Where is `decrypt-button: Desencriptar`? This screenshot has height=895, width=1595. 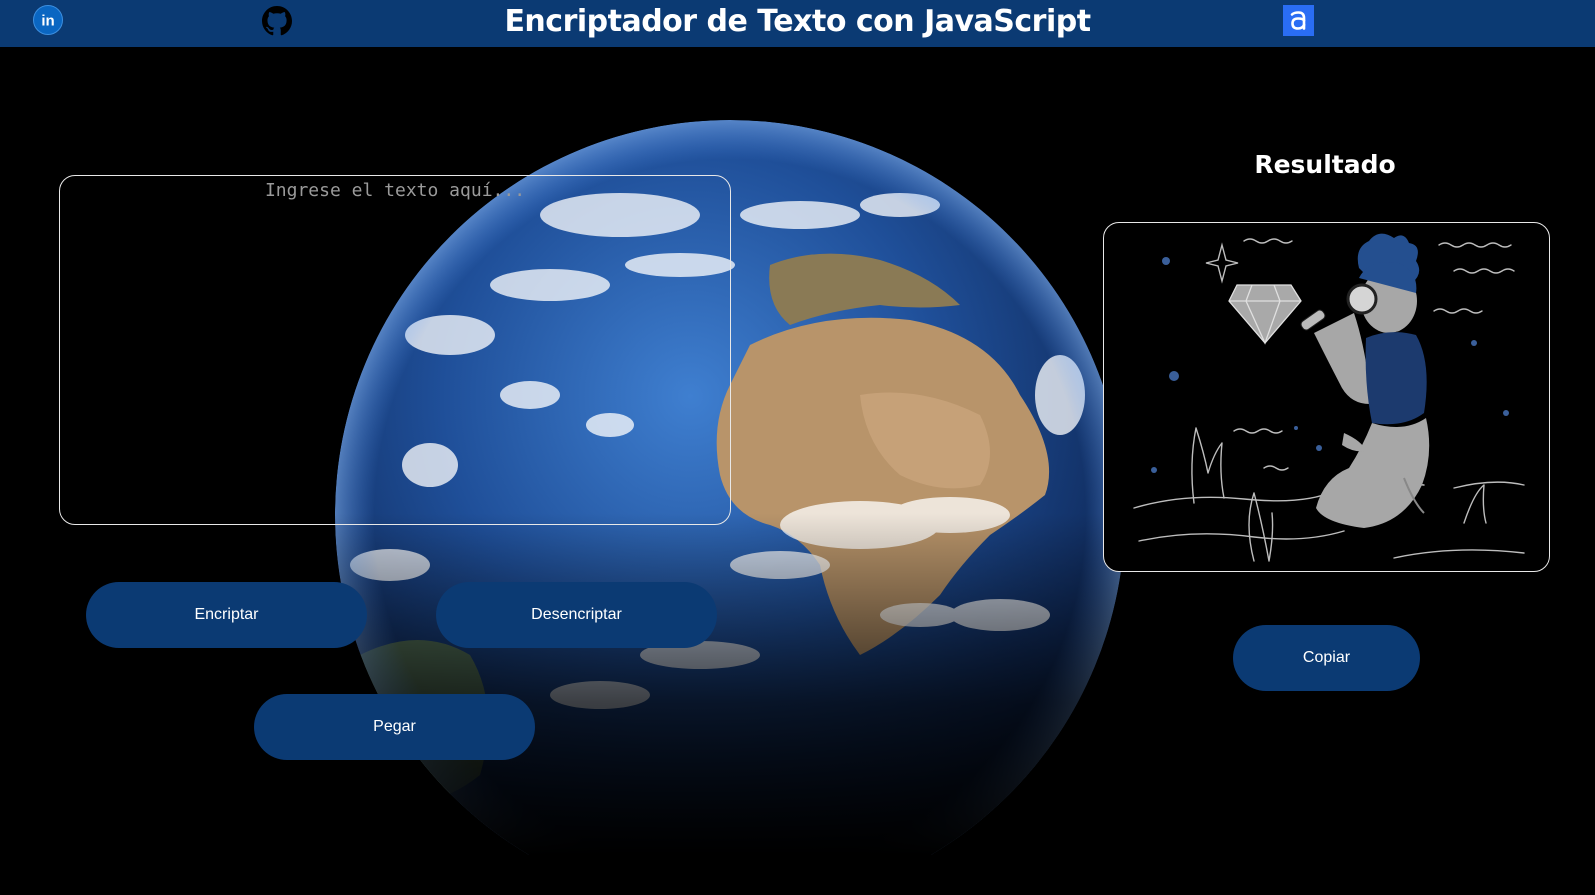
decrypt-button: Desencriptar is located at coordinates (576, 615).